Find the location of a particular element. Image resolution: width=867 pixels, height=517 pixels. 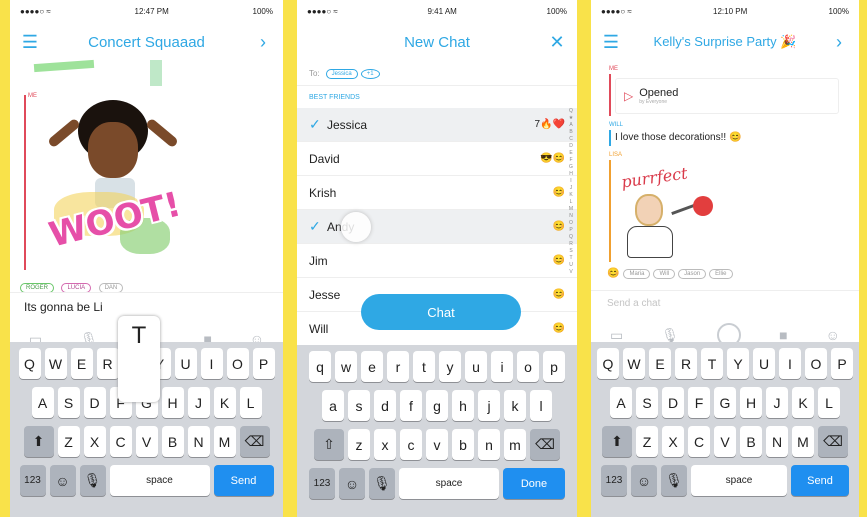

index-letter: K is located at coordinates (571, 195).